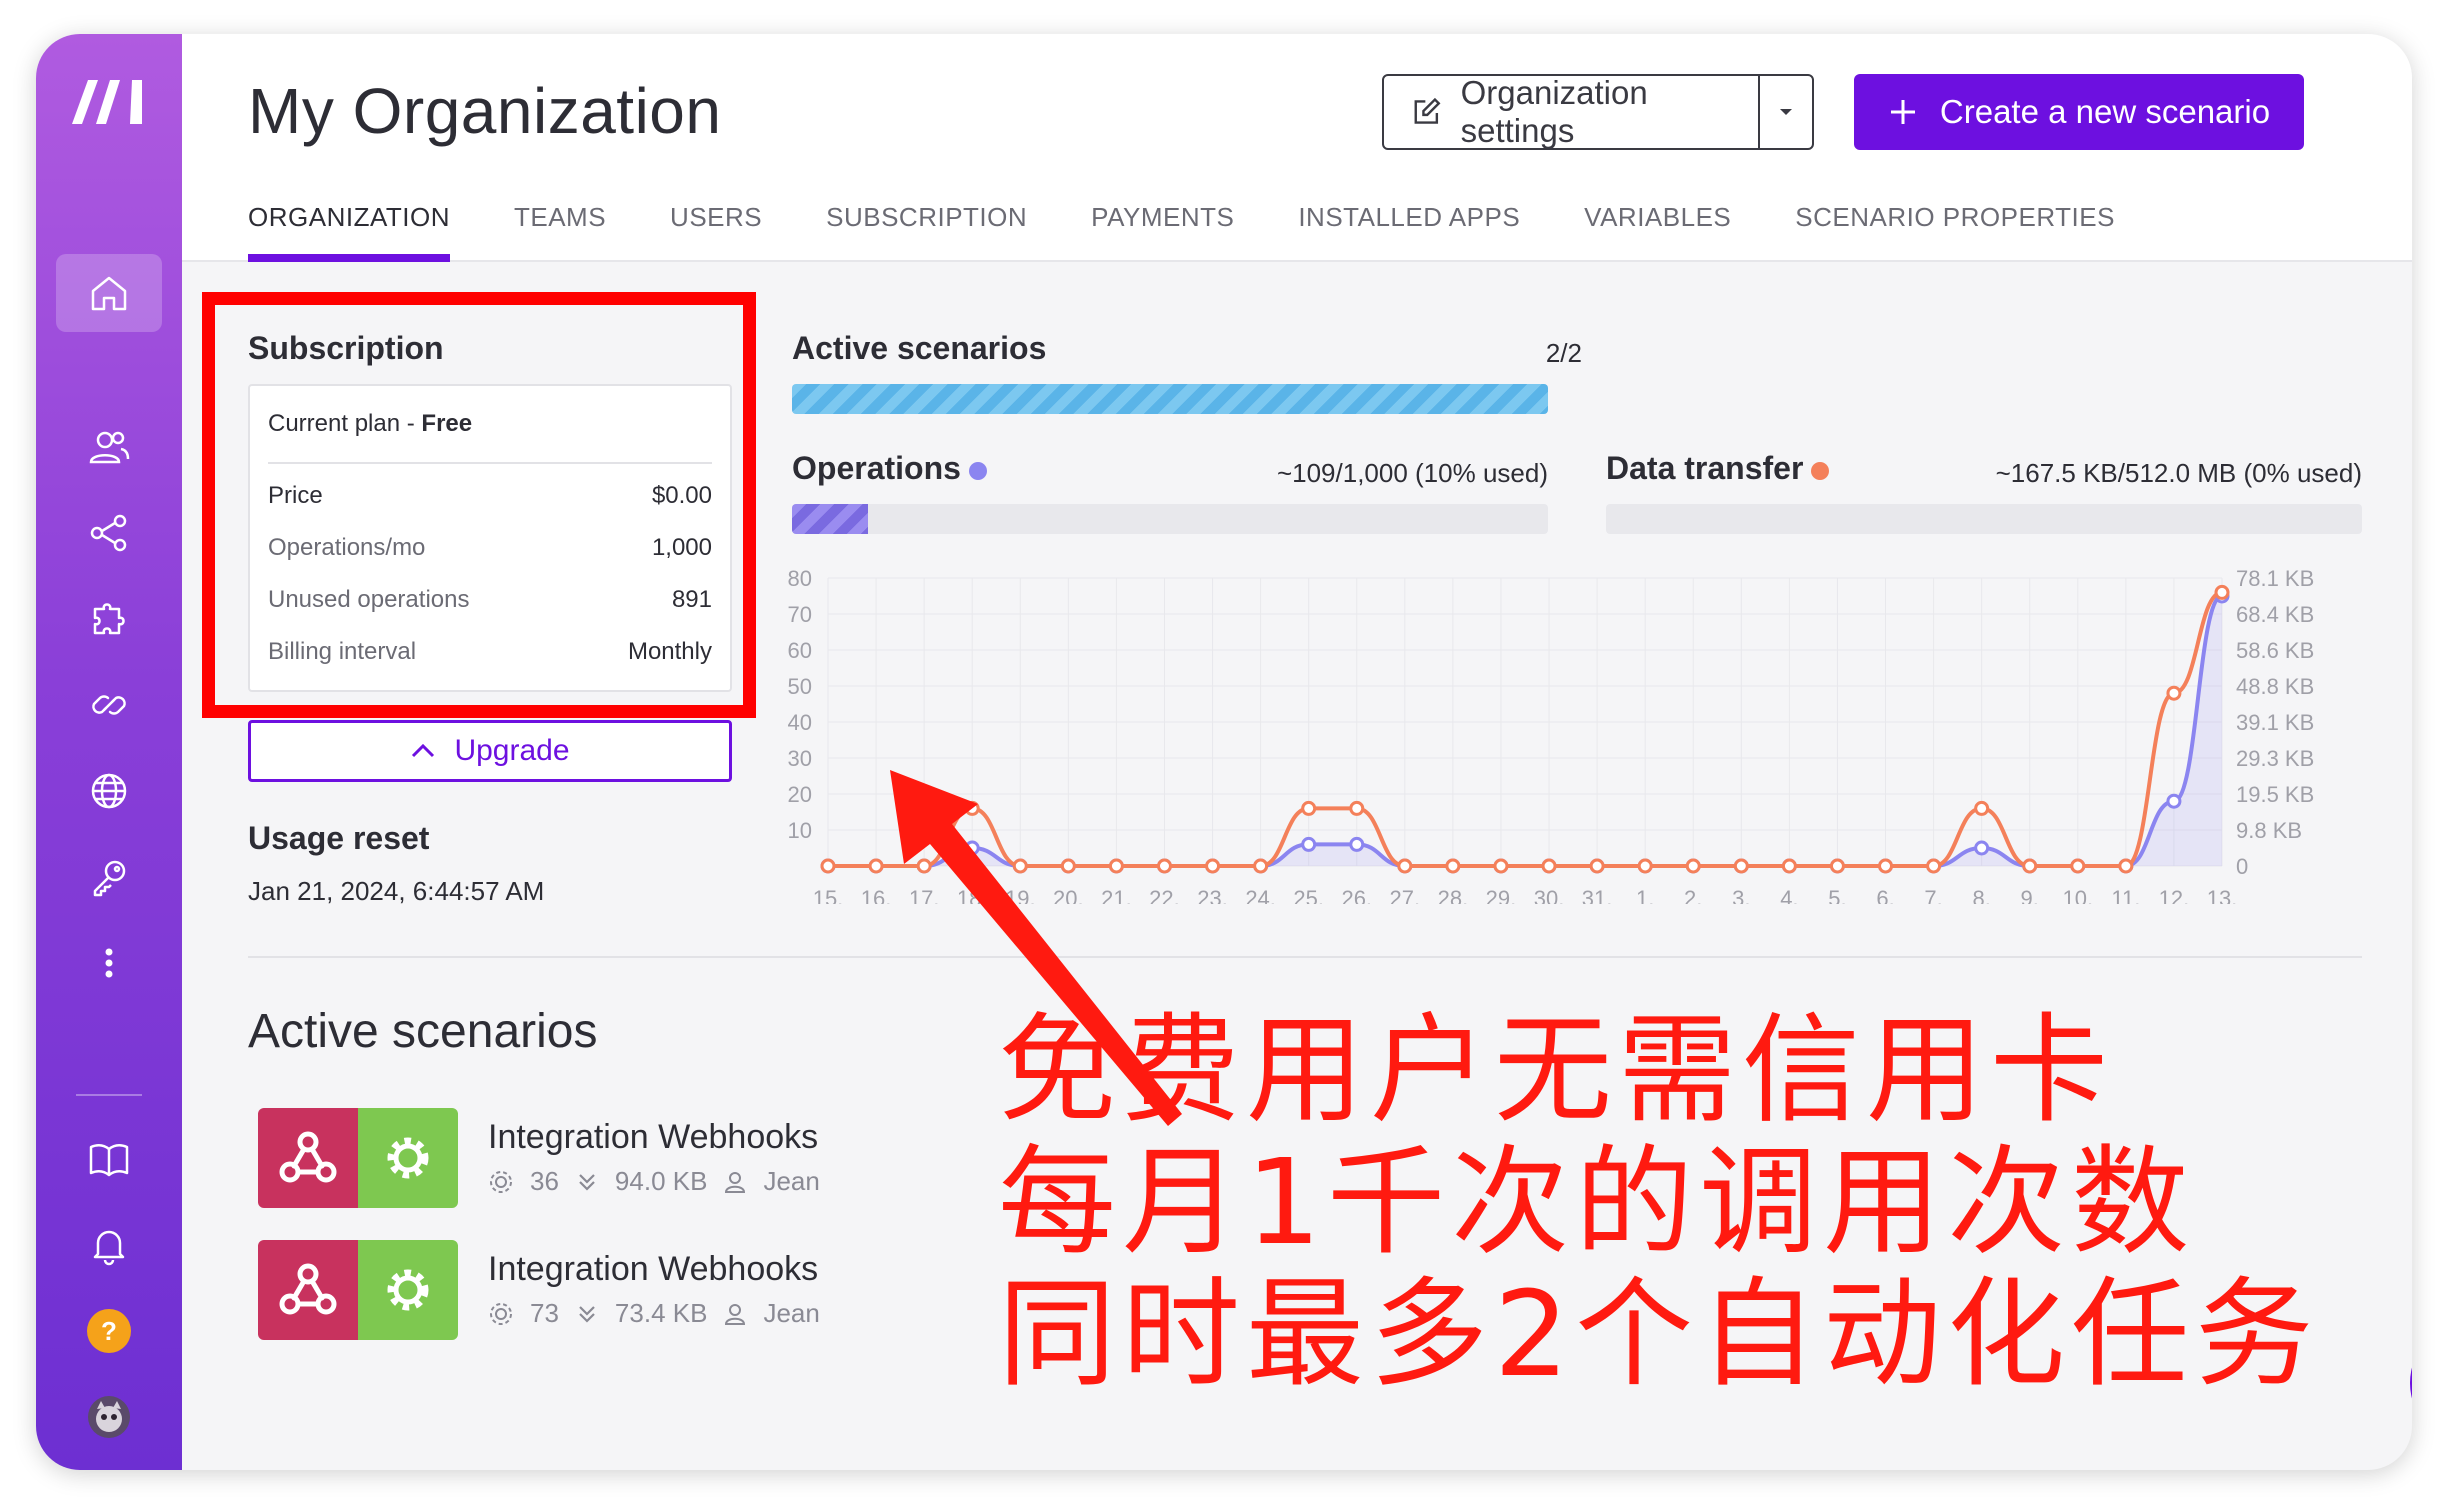 The image size is (2448, 1506). I want to click on y2-tick-label: 9.8 KB, so click(2269, 830).